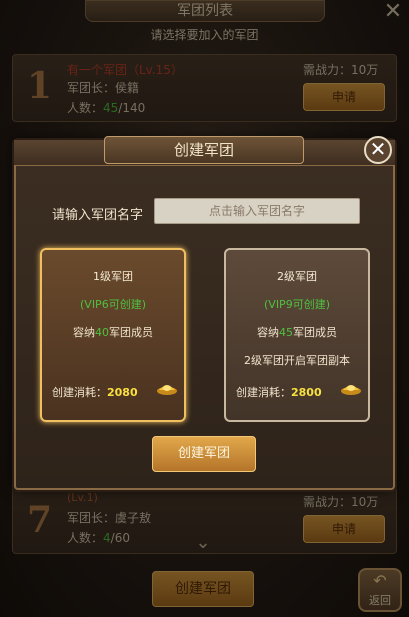 The image size is (409, 617). Describe the element at coordinates (204, 150) in the screenshot. I see `dialog-title: 创建军团` at that location.